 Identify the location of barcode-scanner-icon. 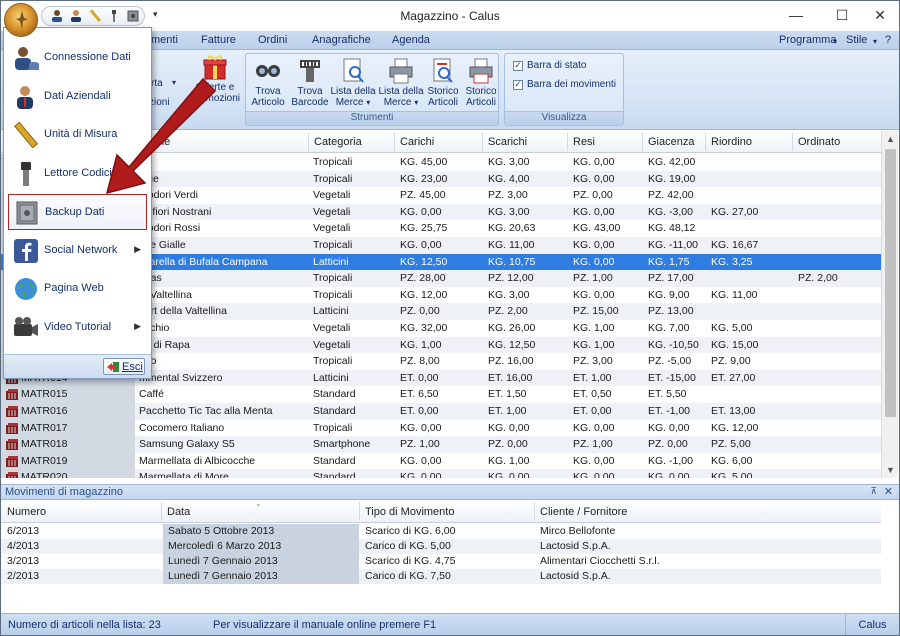
(310, 71).